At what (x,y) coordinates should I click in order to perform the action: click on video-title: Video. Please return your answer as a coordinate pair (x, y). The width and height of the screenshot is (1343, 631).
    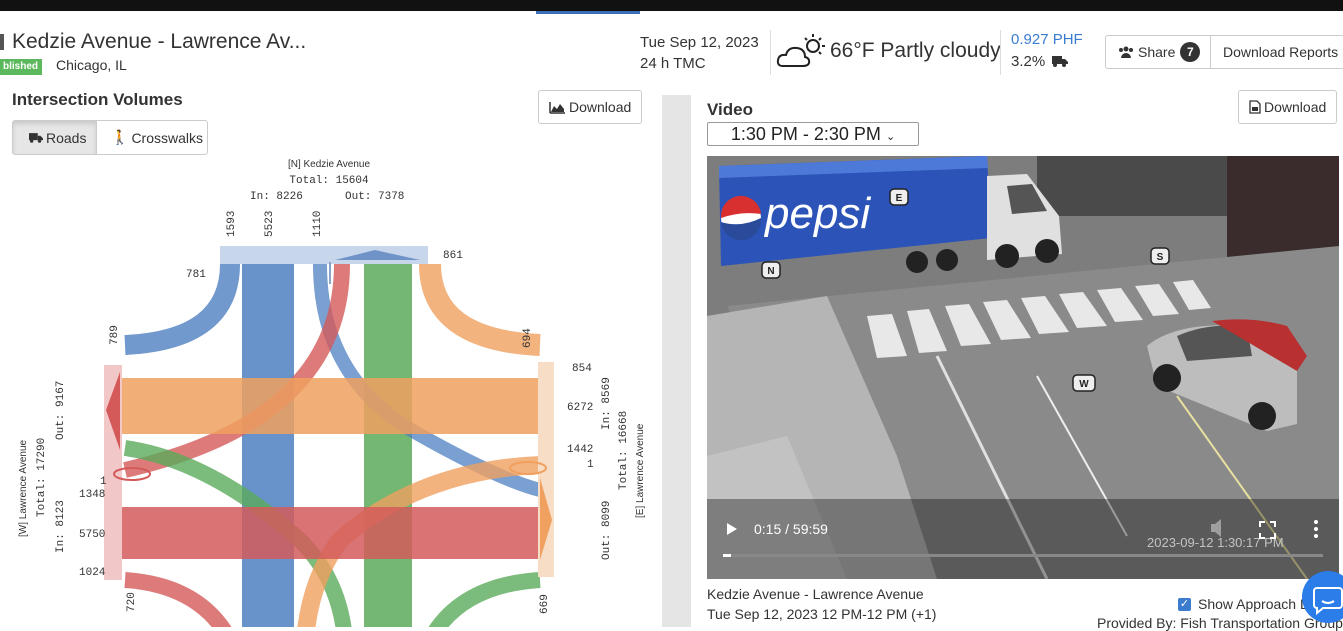
    Looking at the image, I should click on (730, 109).